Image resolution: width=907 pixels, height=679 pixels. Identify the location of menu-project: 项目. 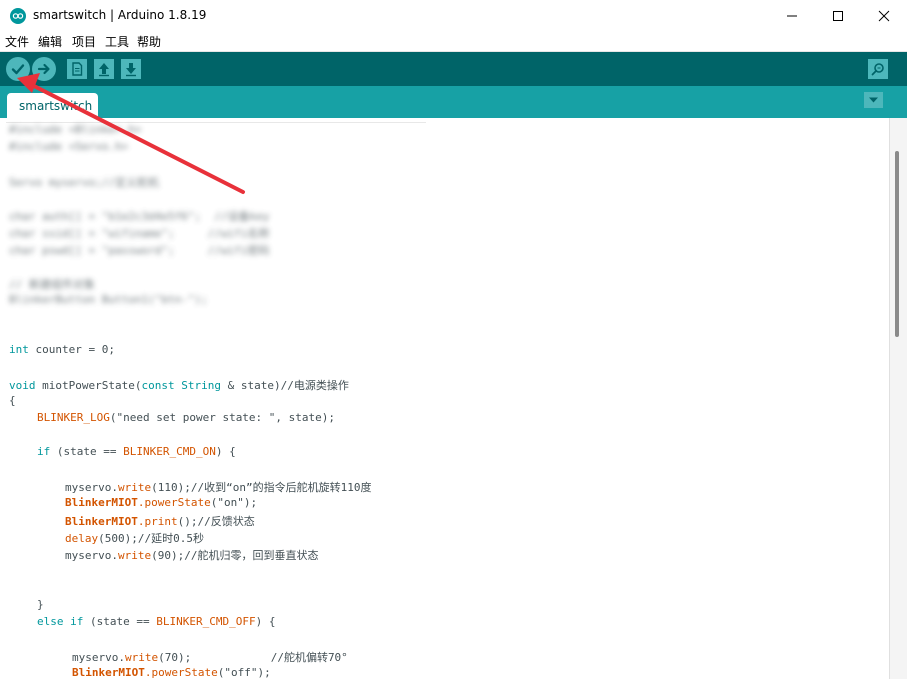
(84, 41).